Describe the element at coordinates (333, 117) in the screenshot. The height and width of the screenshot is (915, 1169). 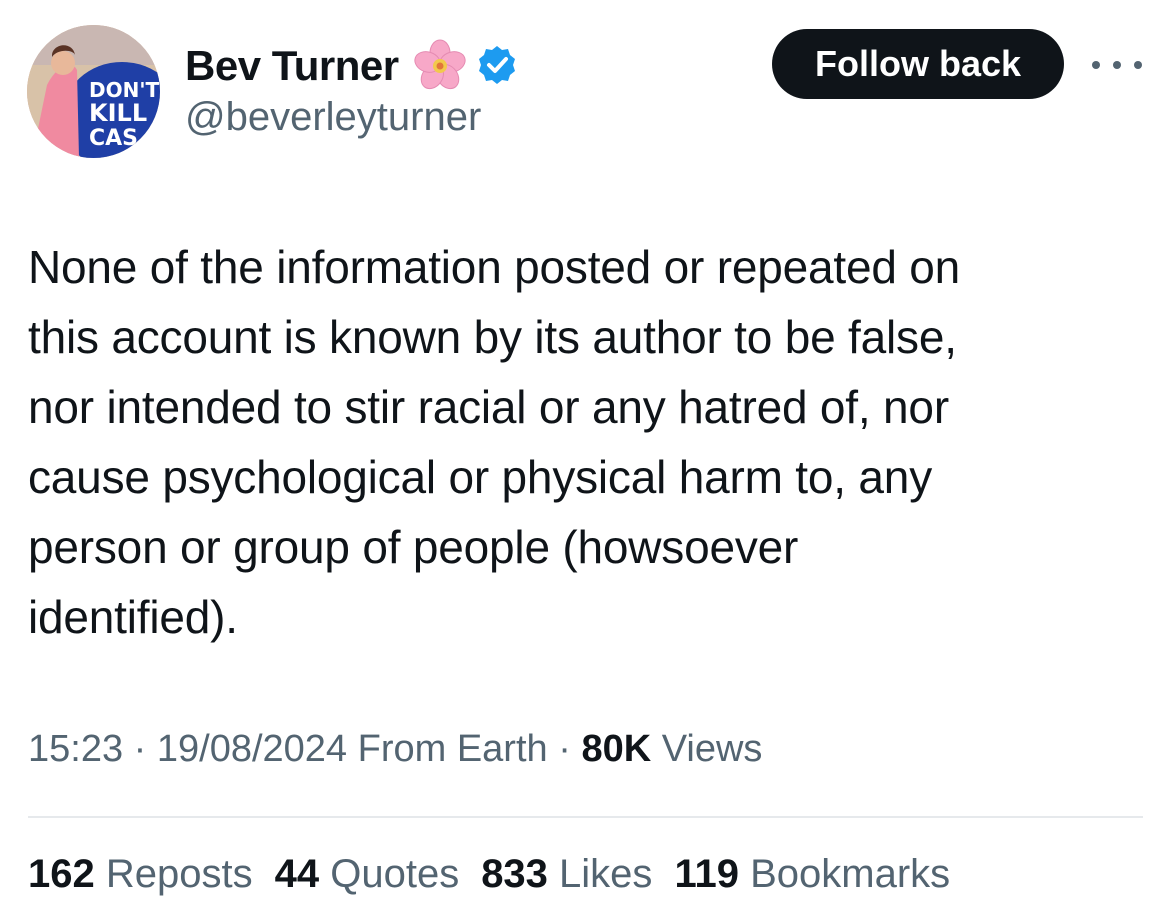
I see `author-handle: @beverleyturner` at that location.